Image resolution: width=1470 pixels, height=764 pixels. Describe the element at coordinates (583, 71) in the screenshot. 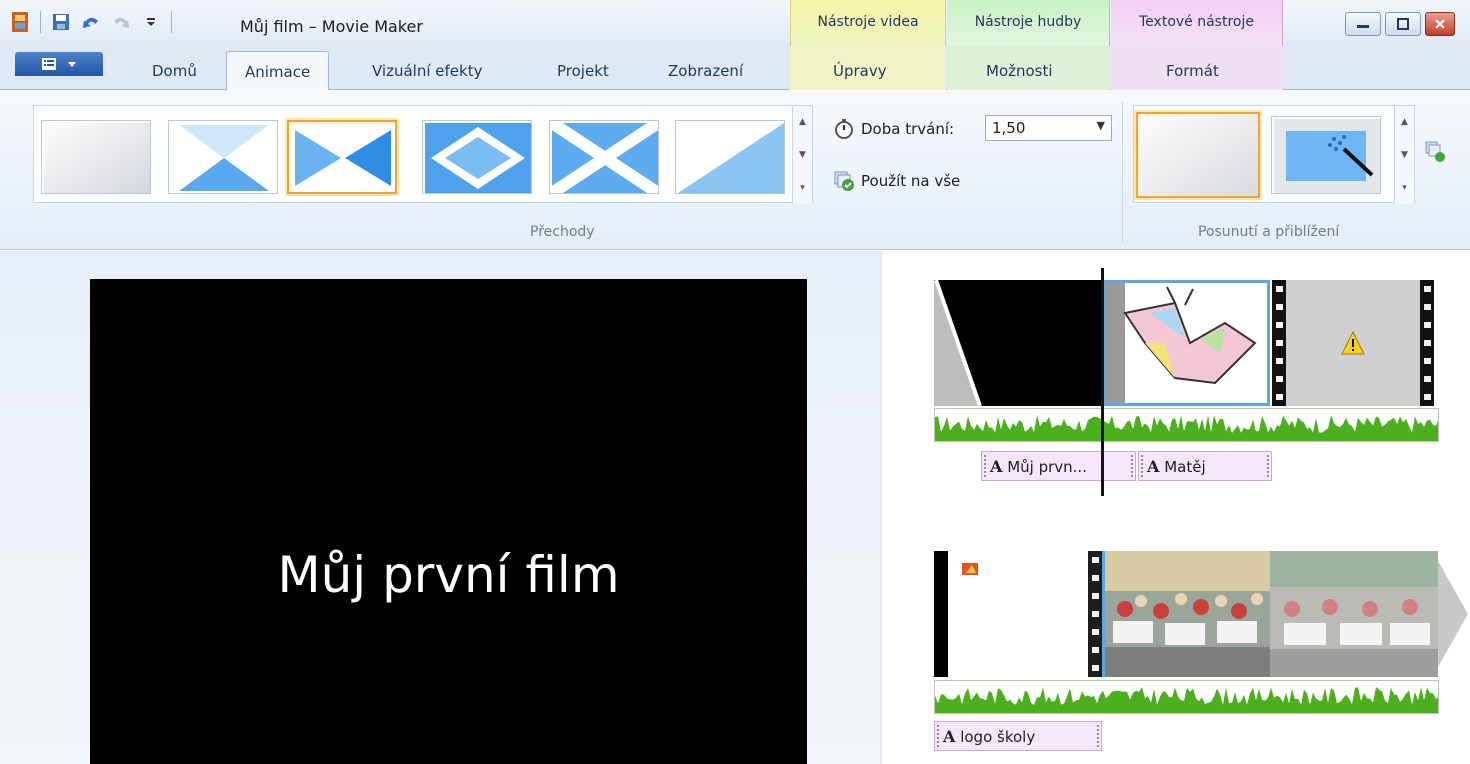

I see `tab-project: Projekt` at that location.